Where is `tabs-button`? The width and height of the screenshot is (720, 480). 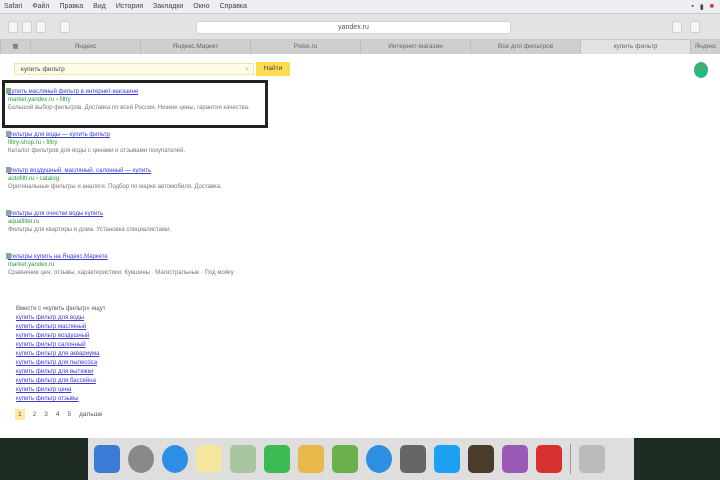
tabs-button is located at coordinates (695, 27).